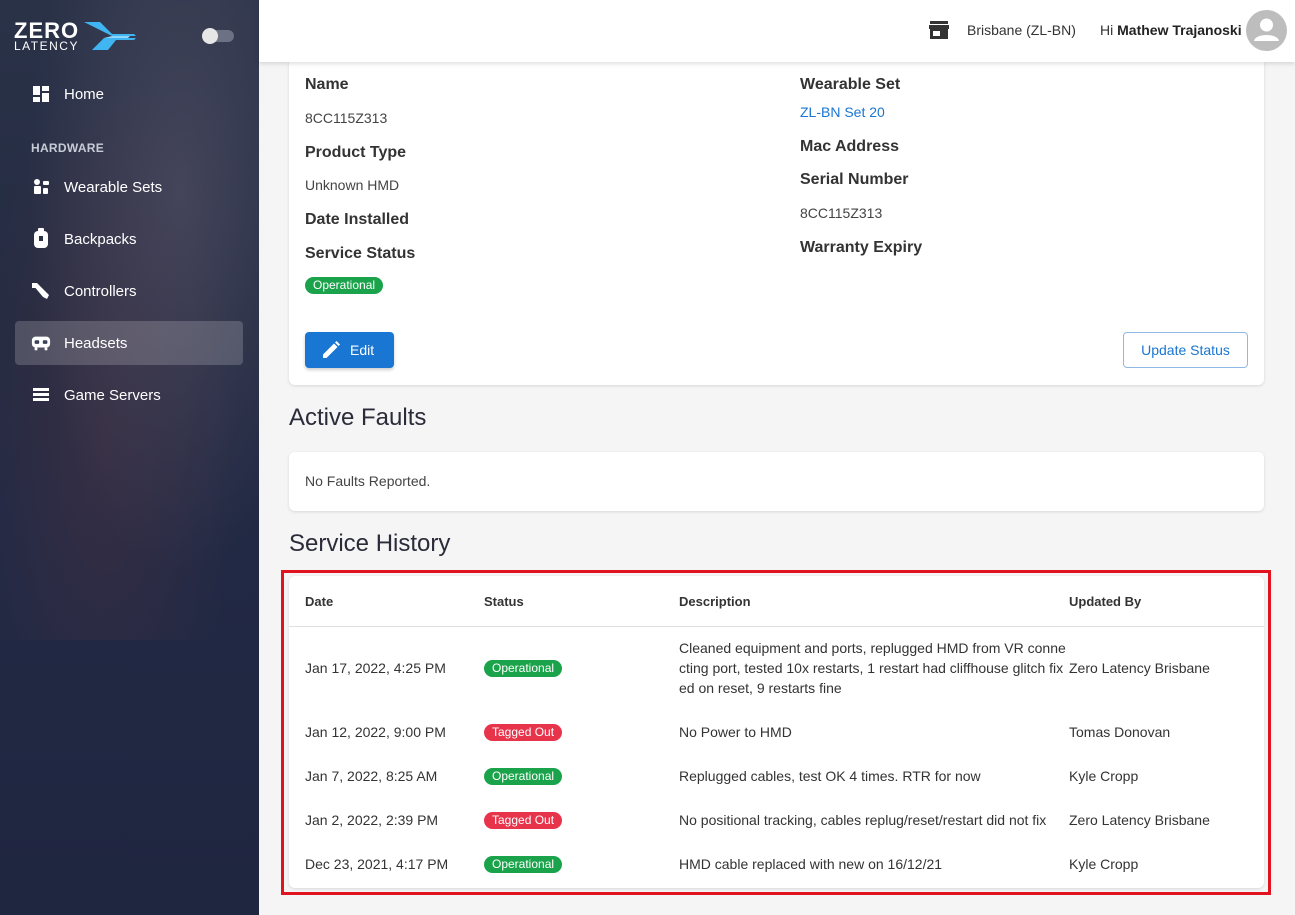  I want to click on wearable-icon, so click(41, 187).